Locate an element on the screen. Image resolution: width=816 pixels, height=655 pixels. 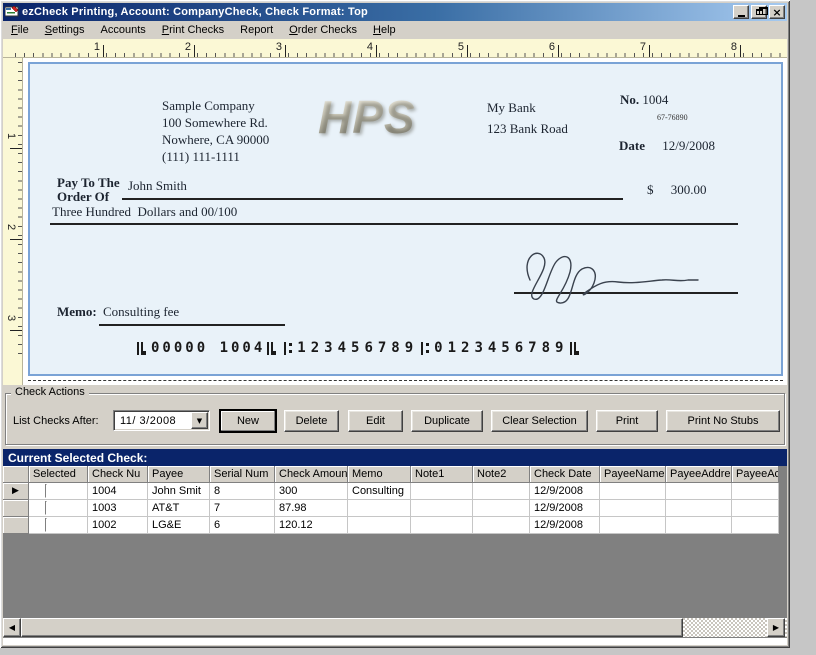
column-header-payee-ac: PayeeAc is located at coordinates (755, 474).